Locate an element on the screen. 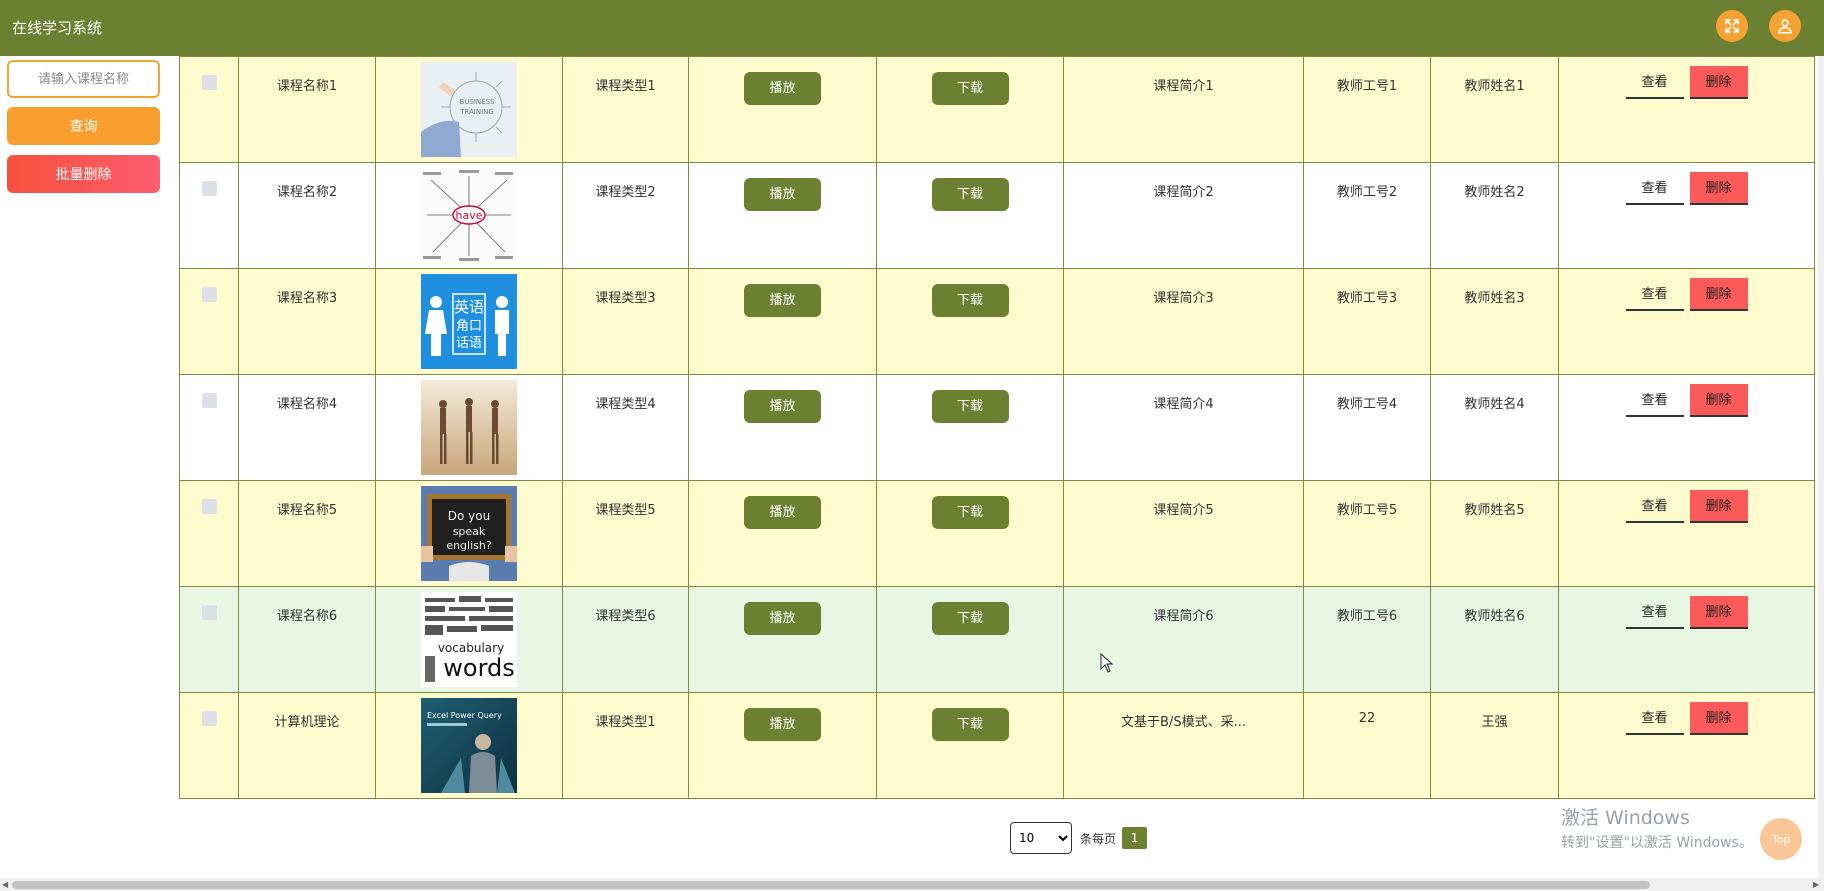 The height and width of the screenshot is (891, 1824). course-name-search-input is located at coordinates (83, 79).